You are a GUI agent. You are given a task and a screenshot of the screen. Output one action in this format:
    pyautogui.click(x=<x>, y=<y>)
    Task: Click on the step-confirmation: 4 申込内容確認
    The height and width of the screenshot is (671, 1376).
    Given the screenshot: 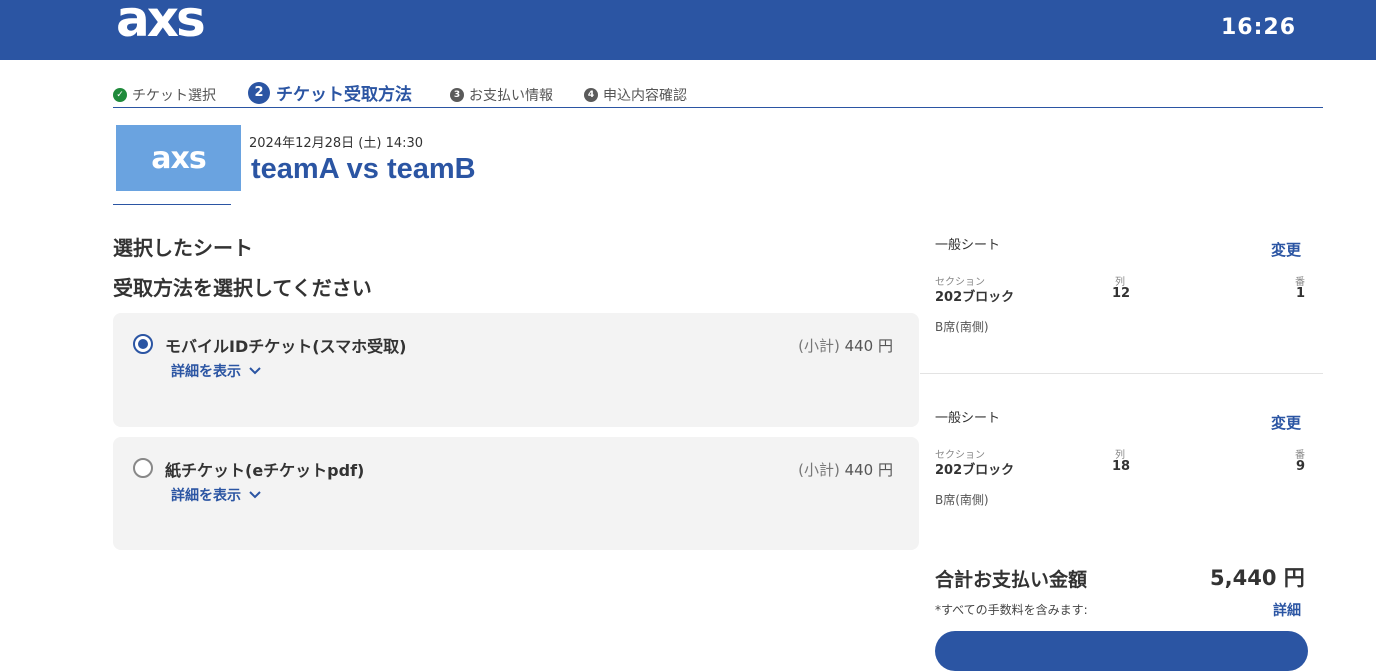 What is the action you would take?
    pyautogui.click(x=635, y=95)
    